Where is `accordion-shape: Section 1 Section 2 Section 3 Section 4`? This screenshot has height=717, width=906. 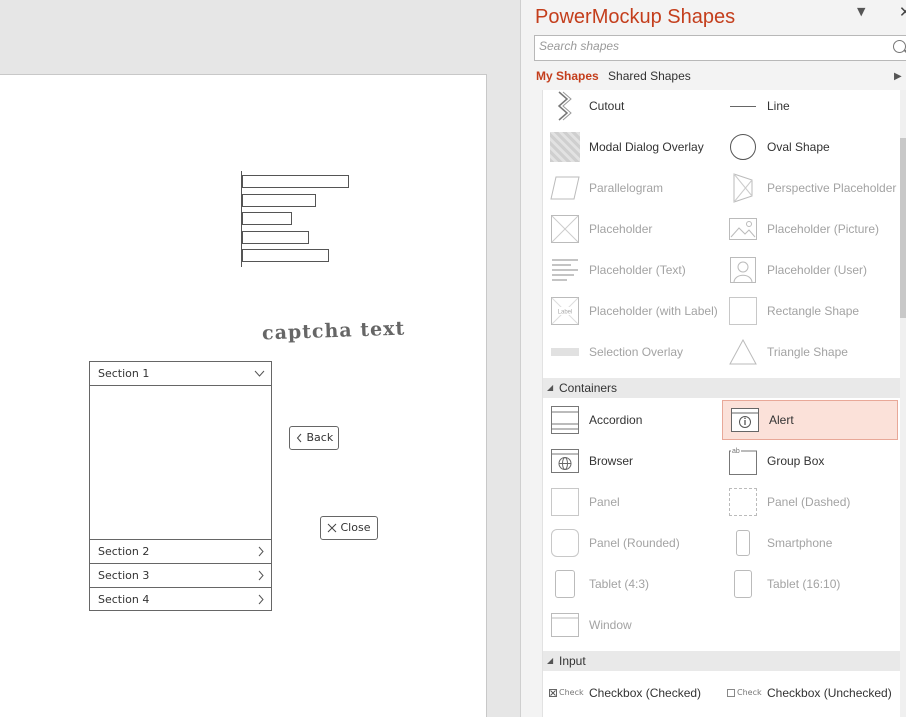 accordion-shape: Section 1 Section 2 Section 3 Section 4 is located at coordinates (180, 486).